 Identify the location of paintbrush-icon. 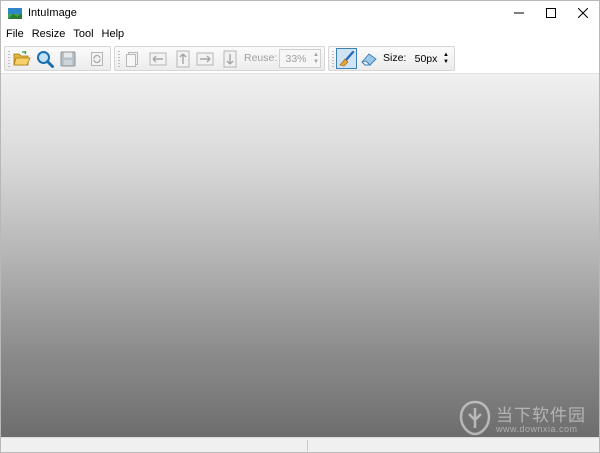
(346, 58).